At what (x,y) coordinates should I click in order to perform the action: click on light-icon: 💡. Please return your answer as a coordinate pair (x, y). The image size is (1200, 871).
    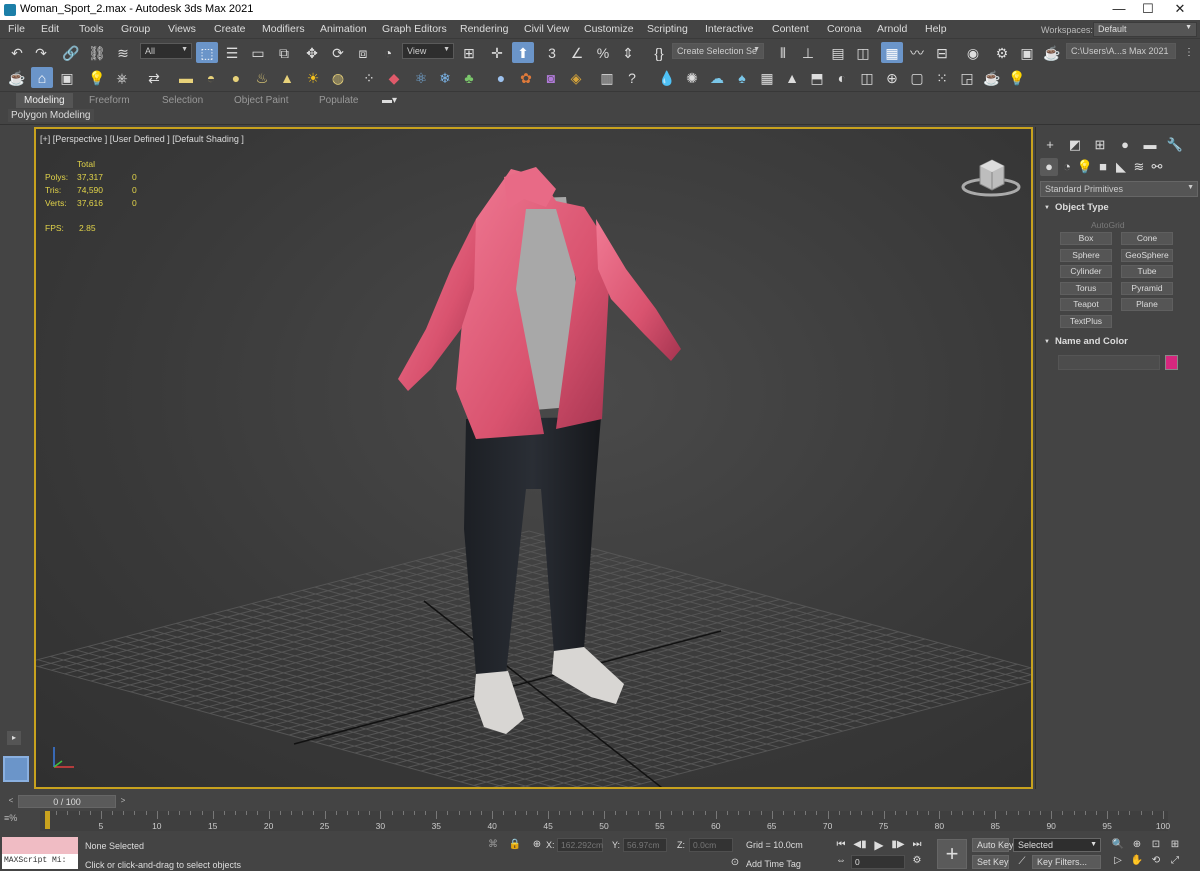
    Looking at the image, I should click on (97, 77).